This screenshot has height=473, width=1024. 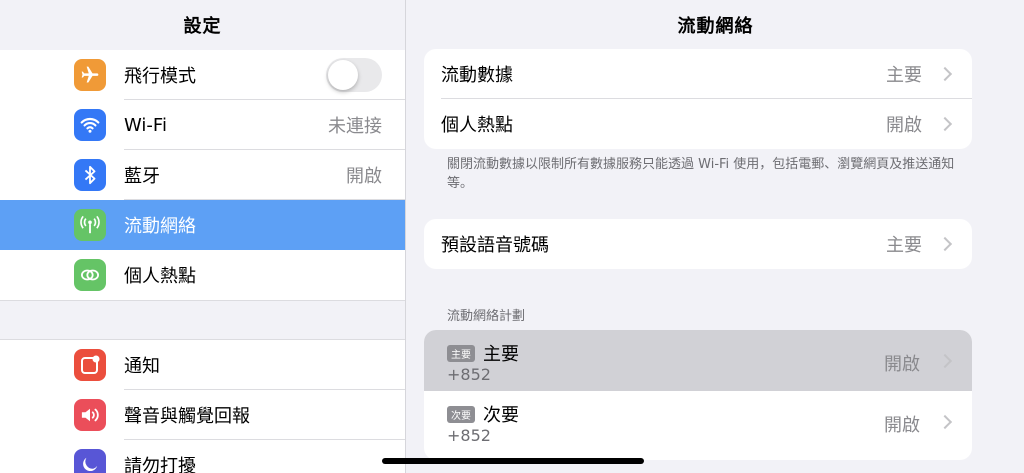 I want to click on cellular-data-card: 流動數據 主要 個人熱點 開啟, so click(x=698, y=99).